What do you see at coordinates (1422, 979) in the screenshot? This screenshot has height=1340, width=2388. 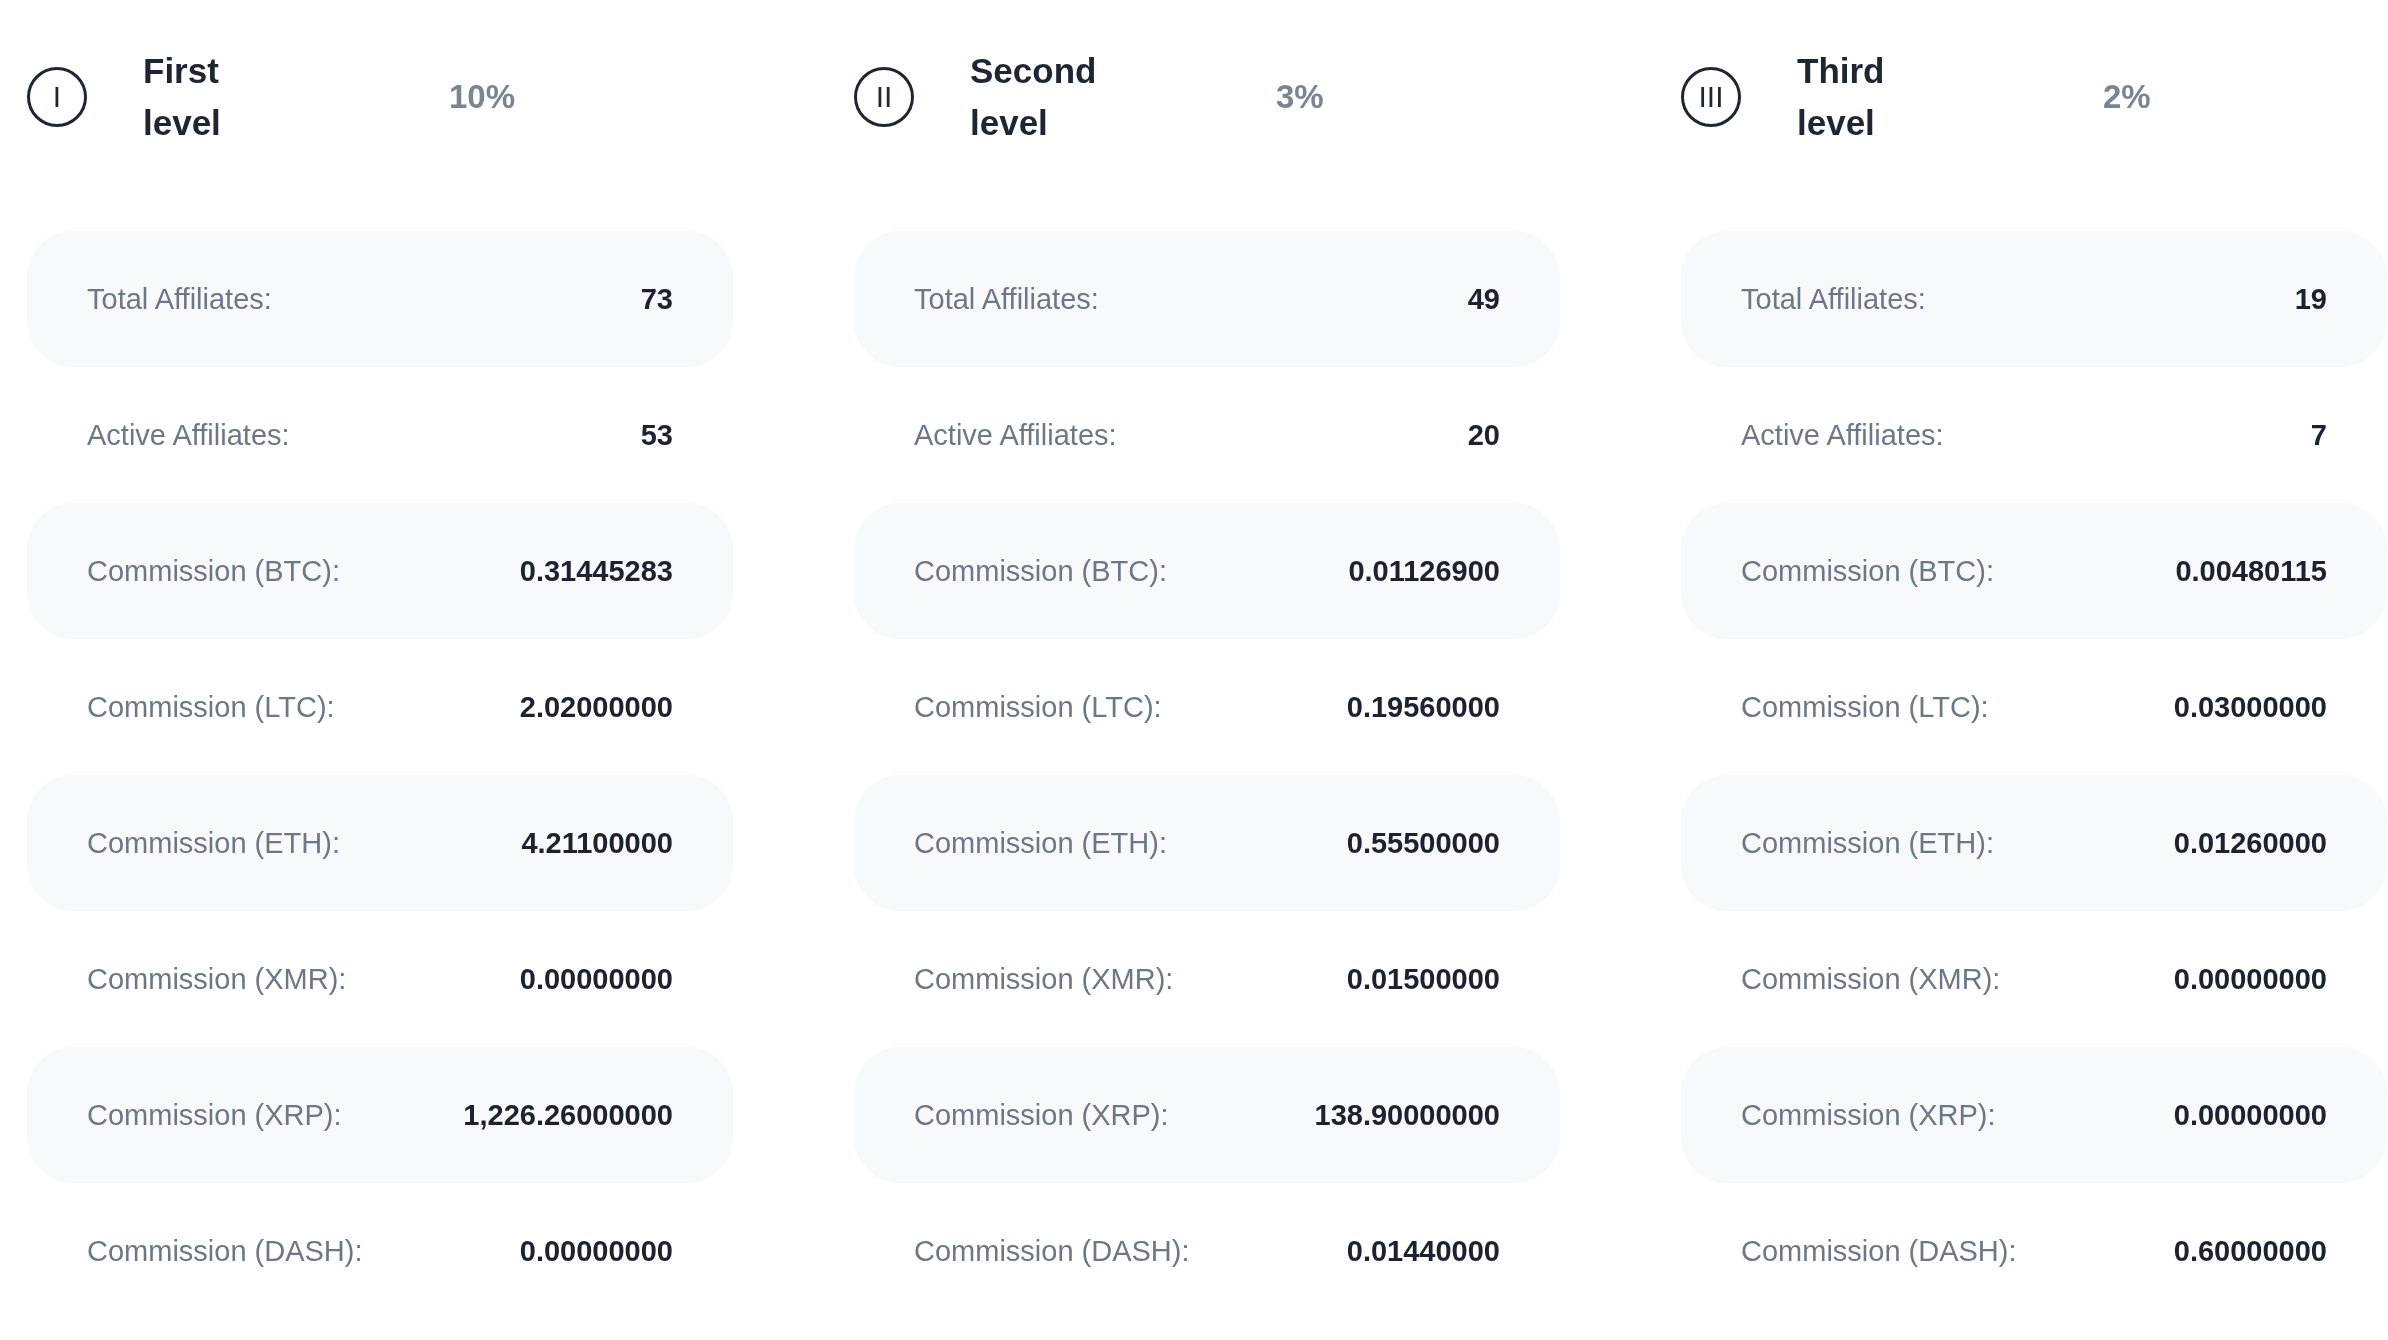 I see `stat-value: 0.01500000` at bounding box center [1422, 979].